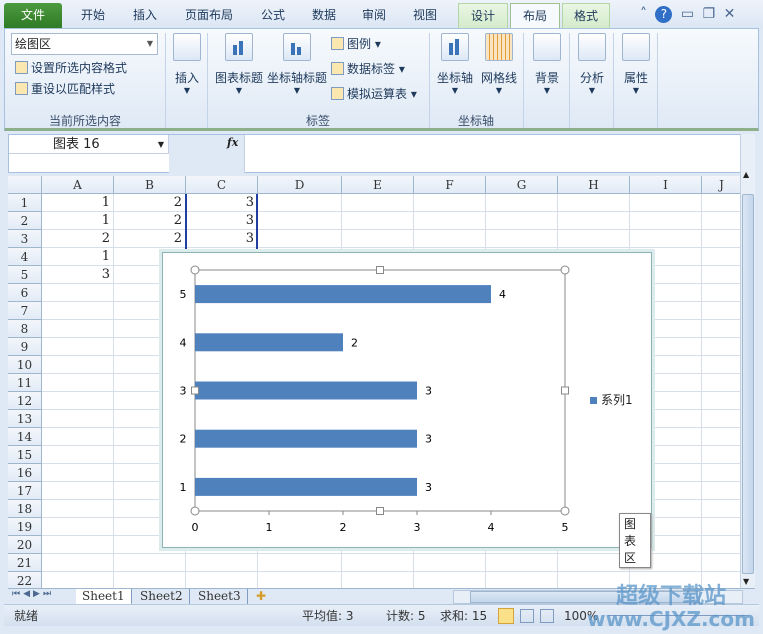 This screenshot has width=763, height=634. Describe the element at coordinates (145, 16) in the screenshot. I see `tab-2: 插入` at that location.